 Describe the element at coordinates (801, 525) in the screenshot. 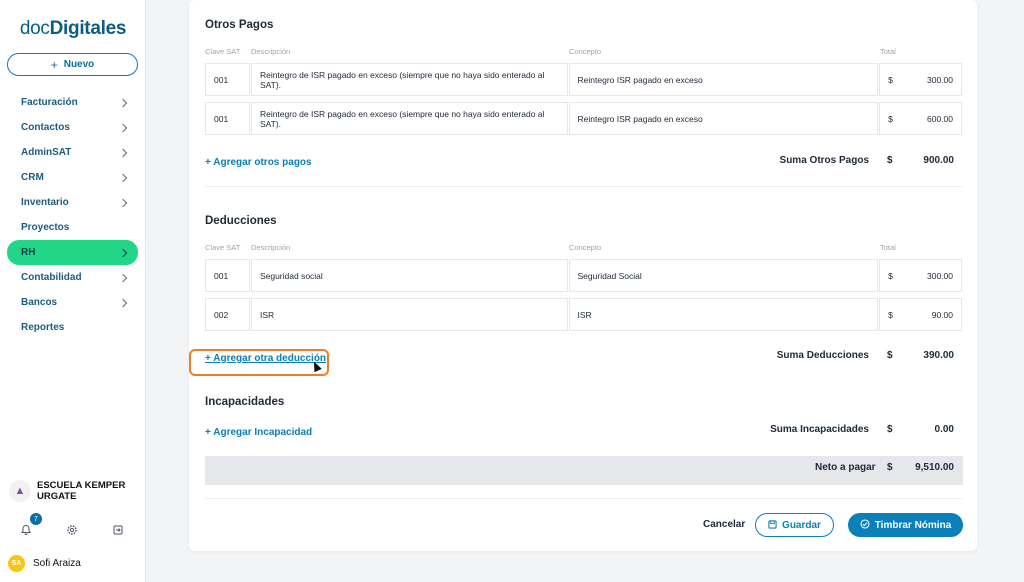

I see `save-button-label: Guardar` at that location.